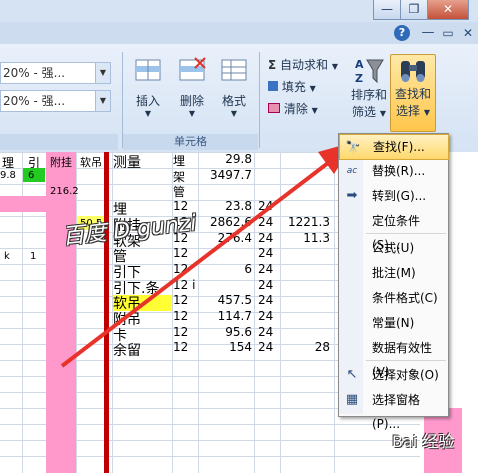  I want to click on menu-item-8: 数据有效性(V), so click(393, 357).